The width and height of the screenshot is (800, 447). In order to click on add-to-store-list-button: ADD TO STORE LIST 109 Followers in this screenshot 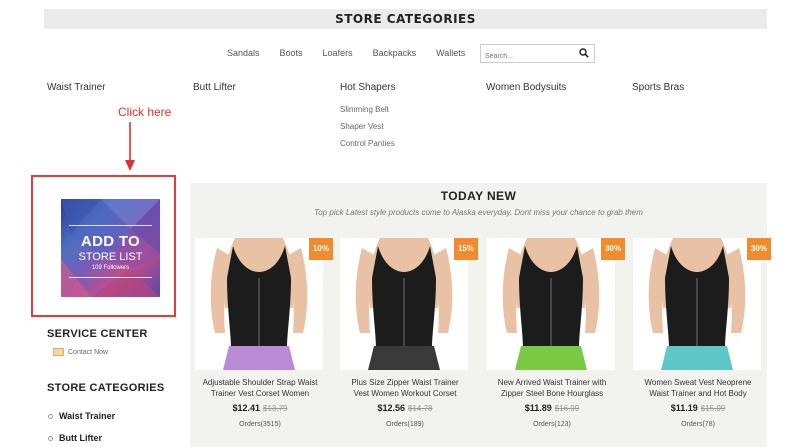, I will do `click(110, 248)`.